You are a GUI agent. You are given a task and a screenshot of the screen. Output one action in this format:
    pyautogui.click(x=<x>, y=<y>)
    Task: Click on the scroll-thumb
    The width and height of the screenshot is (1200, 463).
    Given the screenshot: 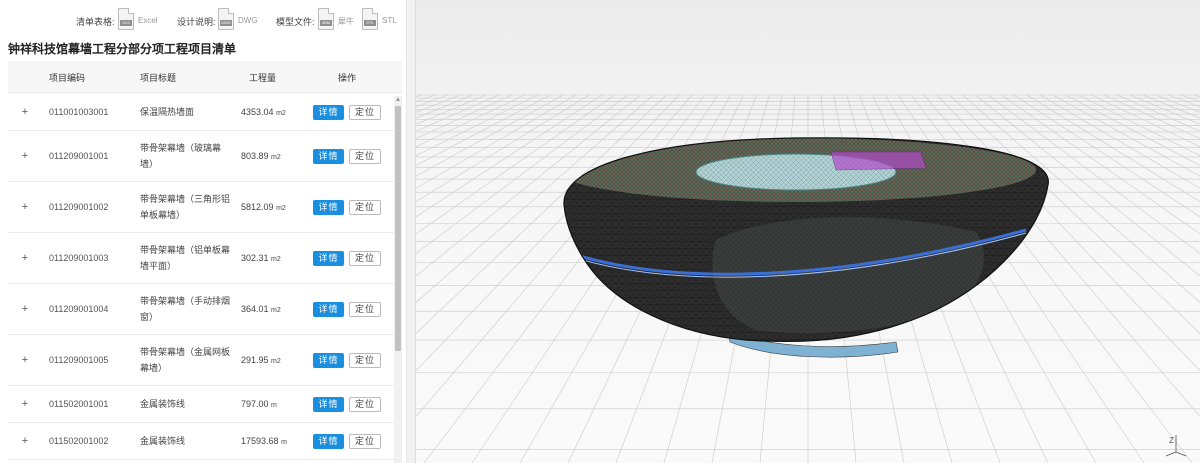 What is the action you would take?
    pyautogui.click(x=398, y=228)
    